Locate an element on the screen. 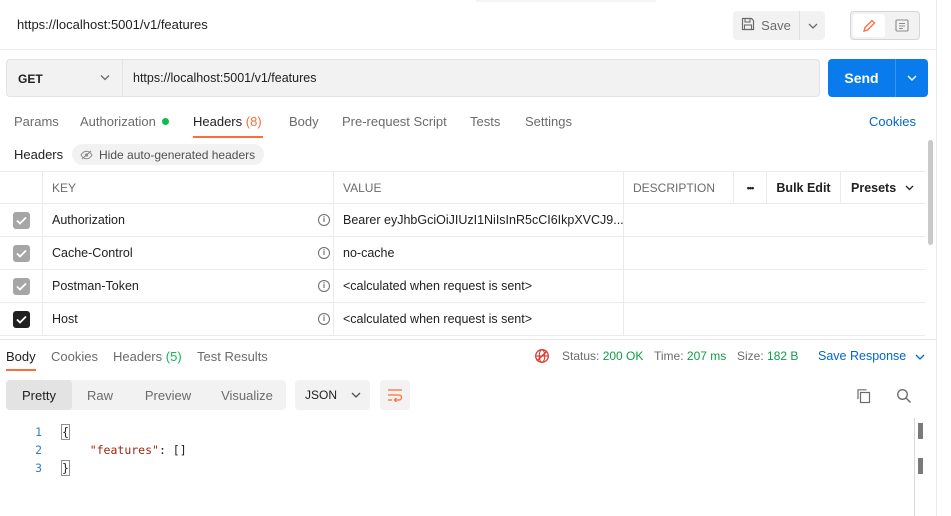  checkbox-column-header is located at coordinates (21, 188).